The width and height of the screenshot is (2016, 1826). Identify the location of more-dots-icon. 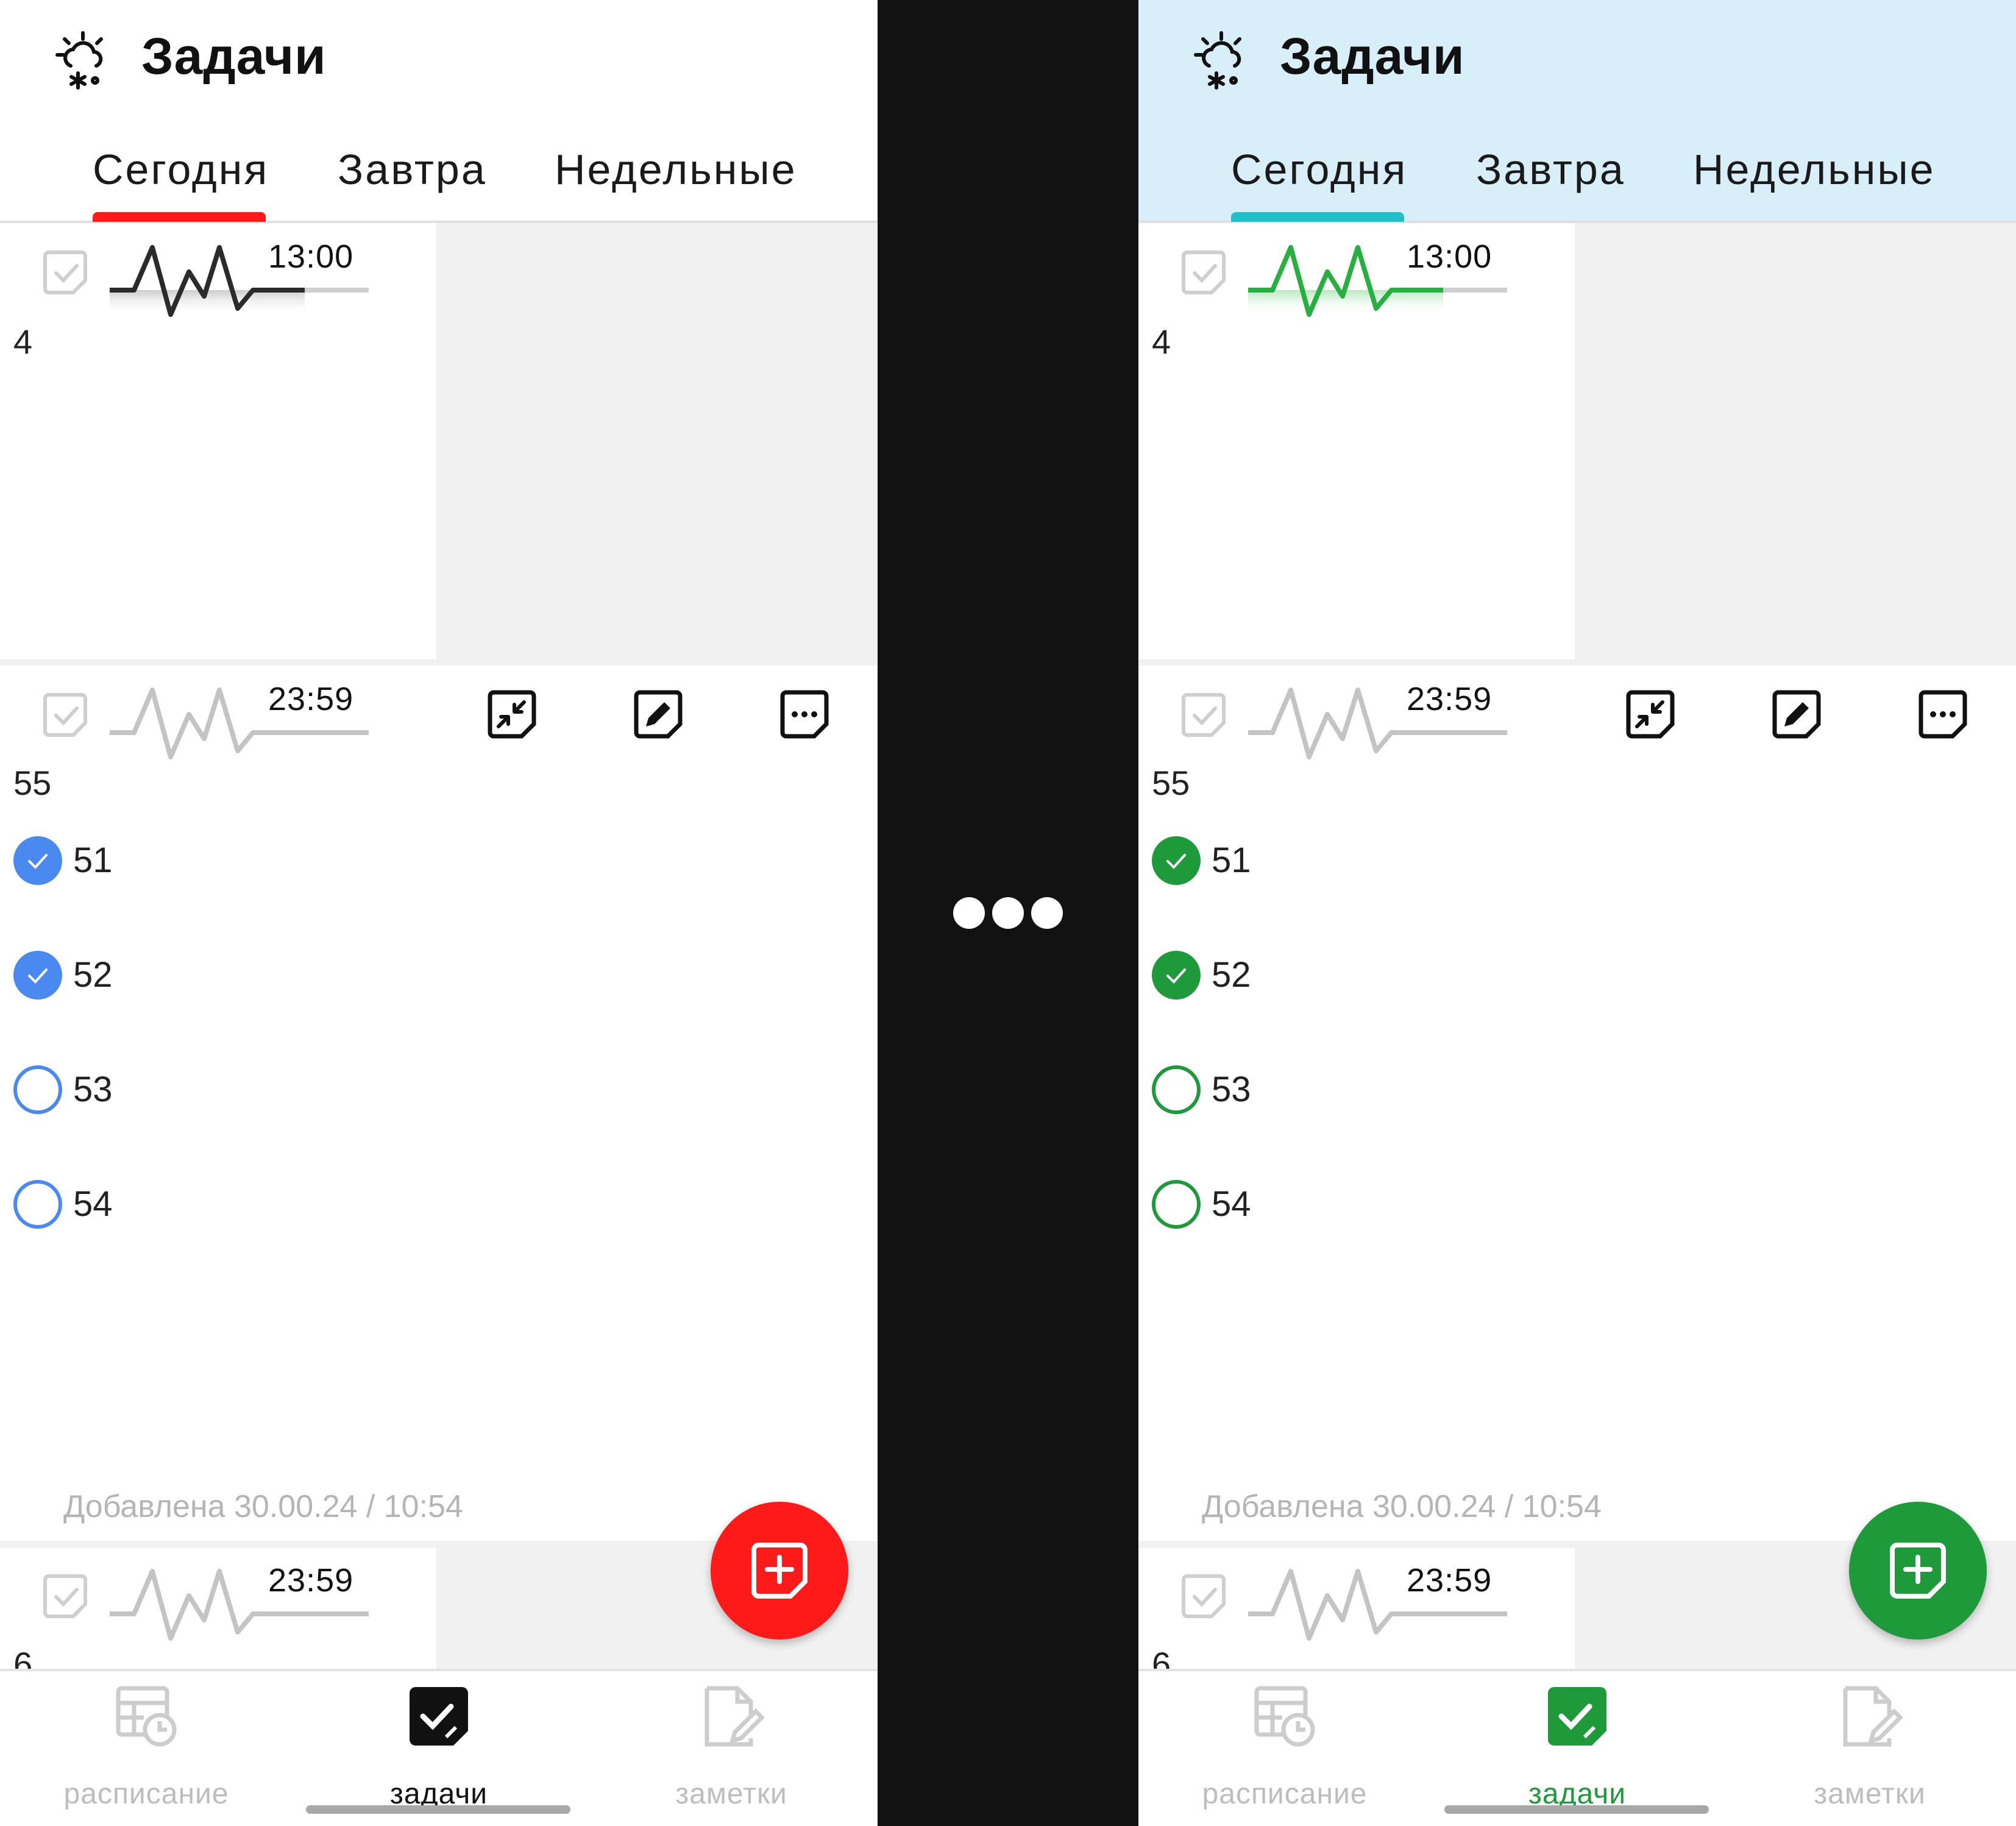
(1008, 913).